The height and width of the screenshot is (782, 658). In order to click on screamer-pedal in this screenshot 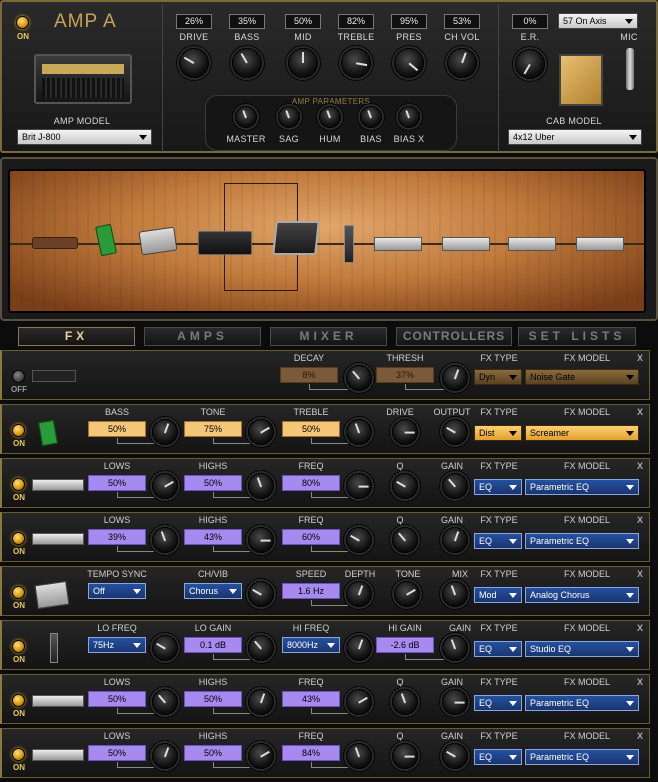, I will do `click(106, 240)`.